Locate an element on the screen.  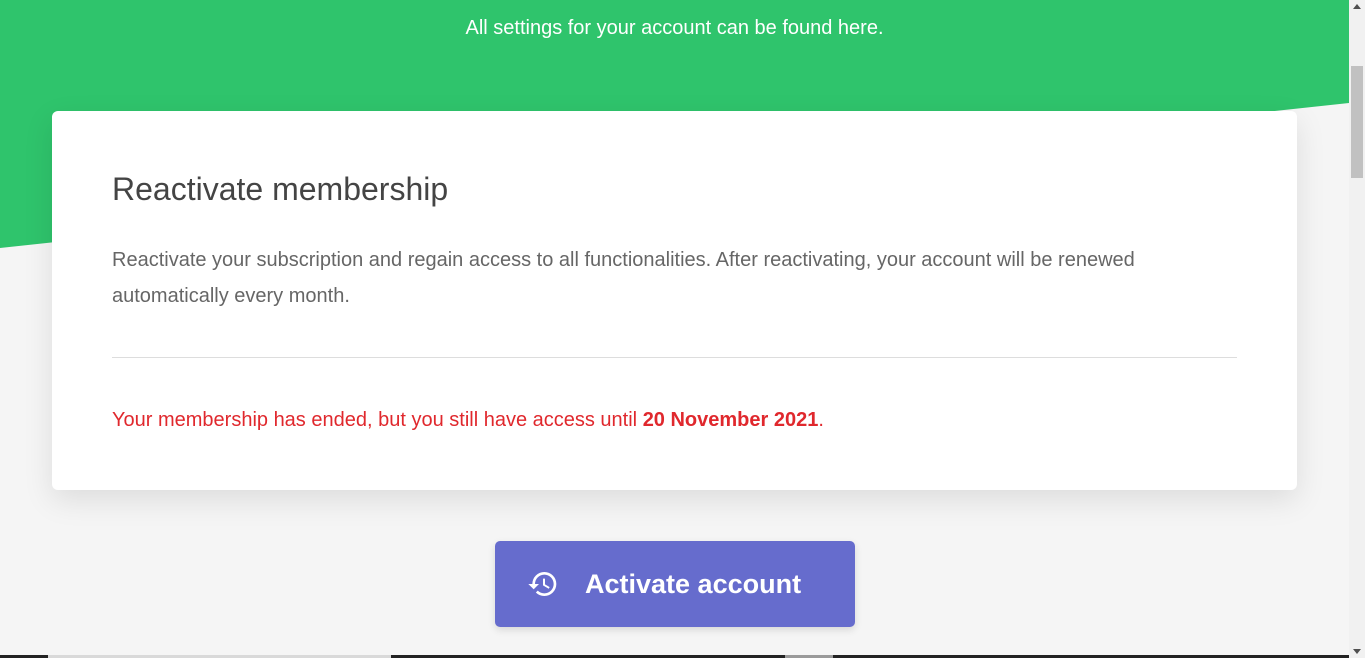
scroll-down-arrow-icon is located at coordinates (1357, 651).